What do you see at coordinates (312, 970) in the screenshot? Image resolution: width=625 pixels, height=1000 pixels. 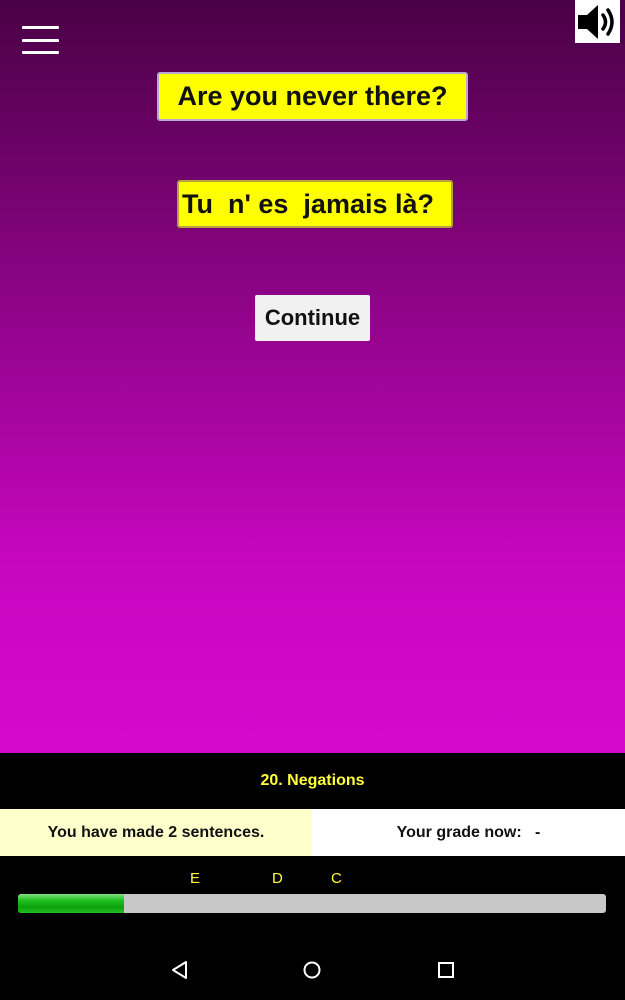 I see `home-icon` at bounding box center [312, 970].